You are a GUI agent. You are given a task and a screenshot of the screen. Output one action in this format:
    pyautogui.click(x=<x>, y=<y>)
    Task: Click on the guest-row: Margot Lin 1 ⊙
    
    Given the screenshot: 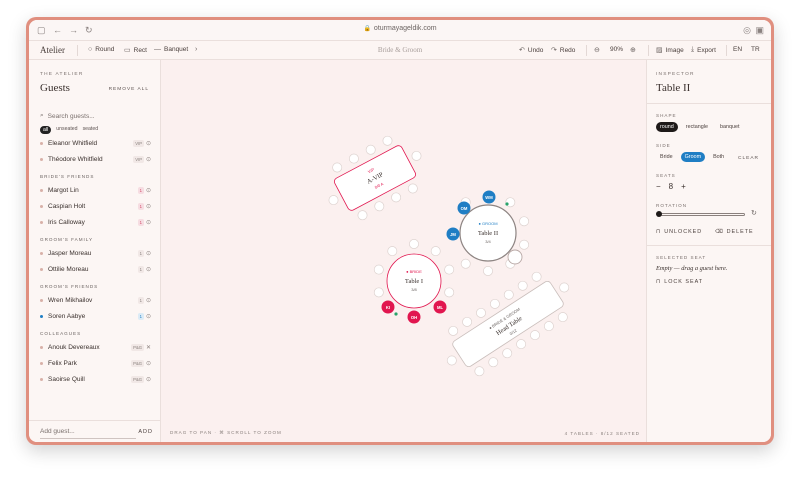 What is the action you would take?
    pyautogui.click(x=95, y=190)
    